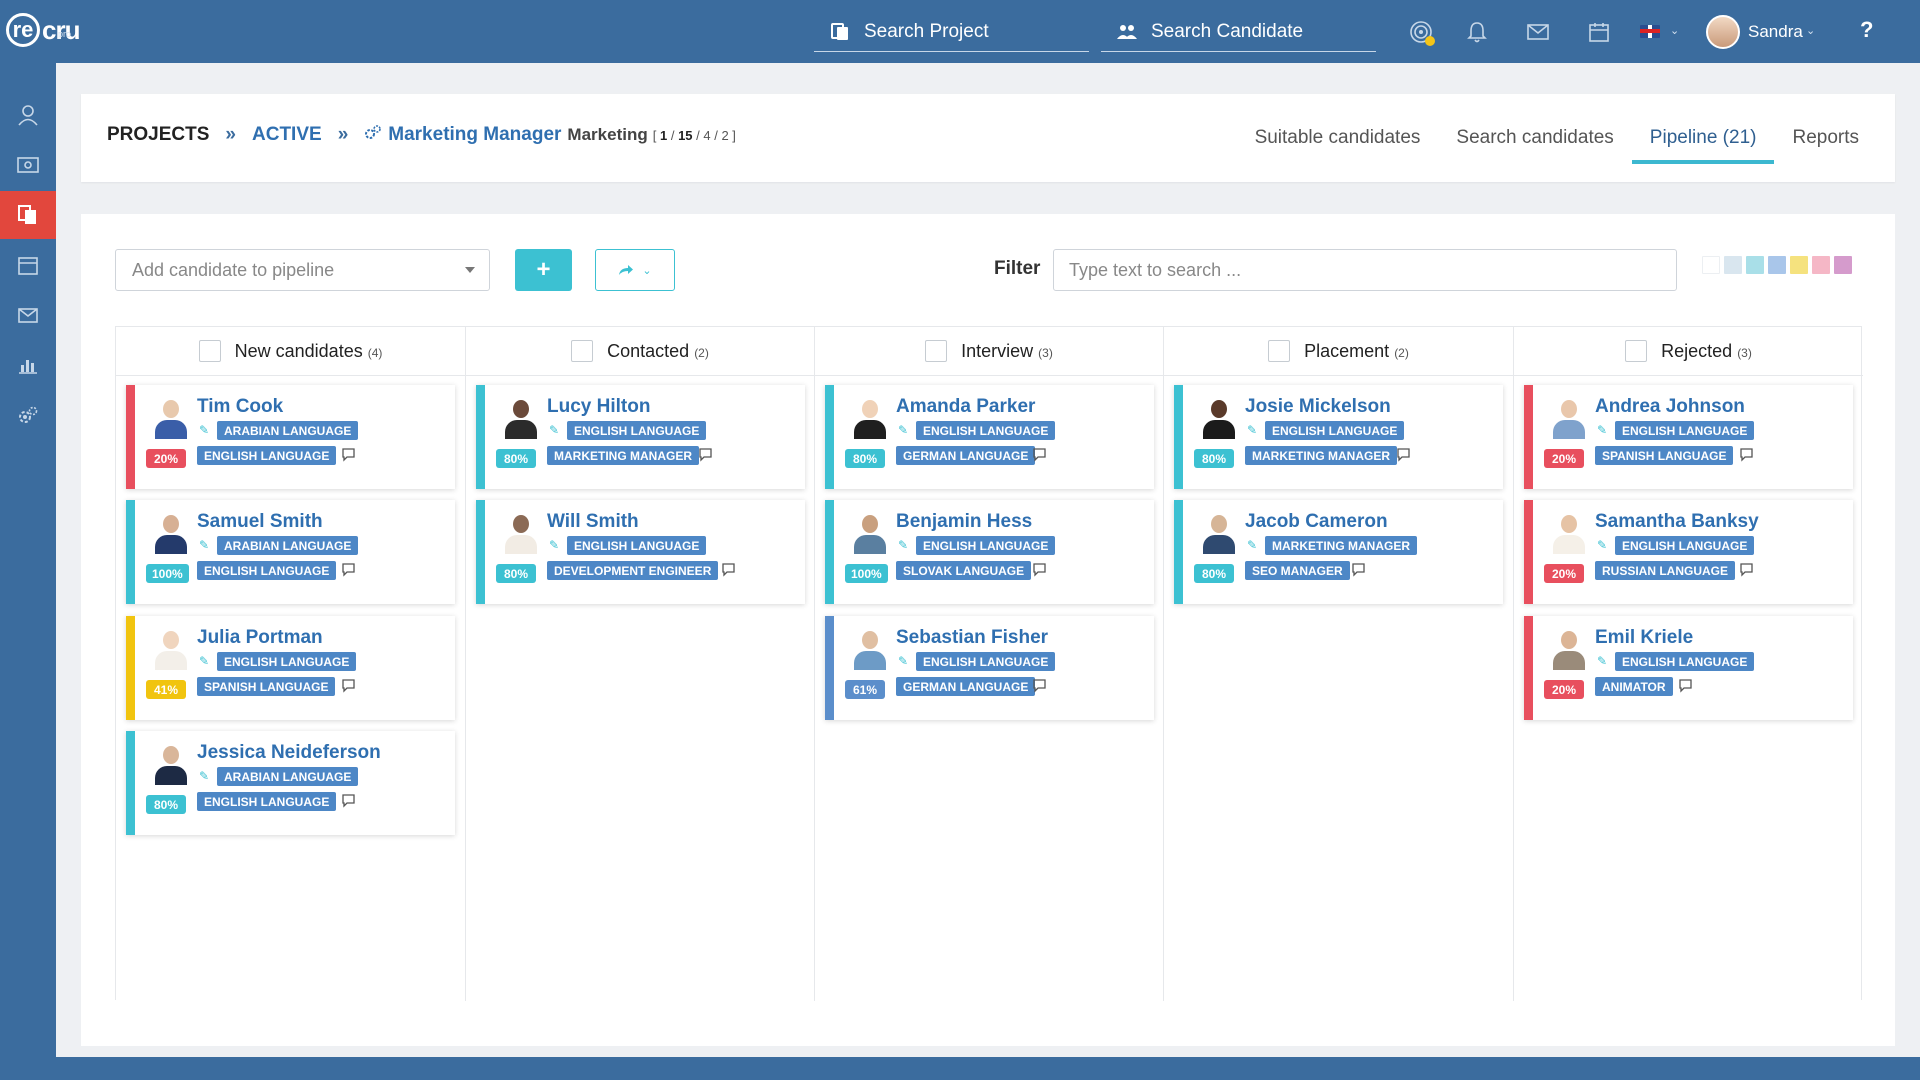  I want to click on sidebar-item-candidates, so click(28, 115).